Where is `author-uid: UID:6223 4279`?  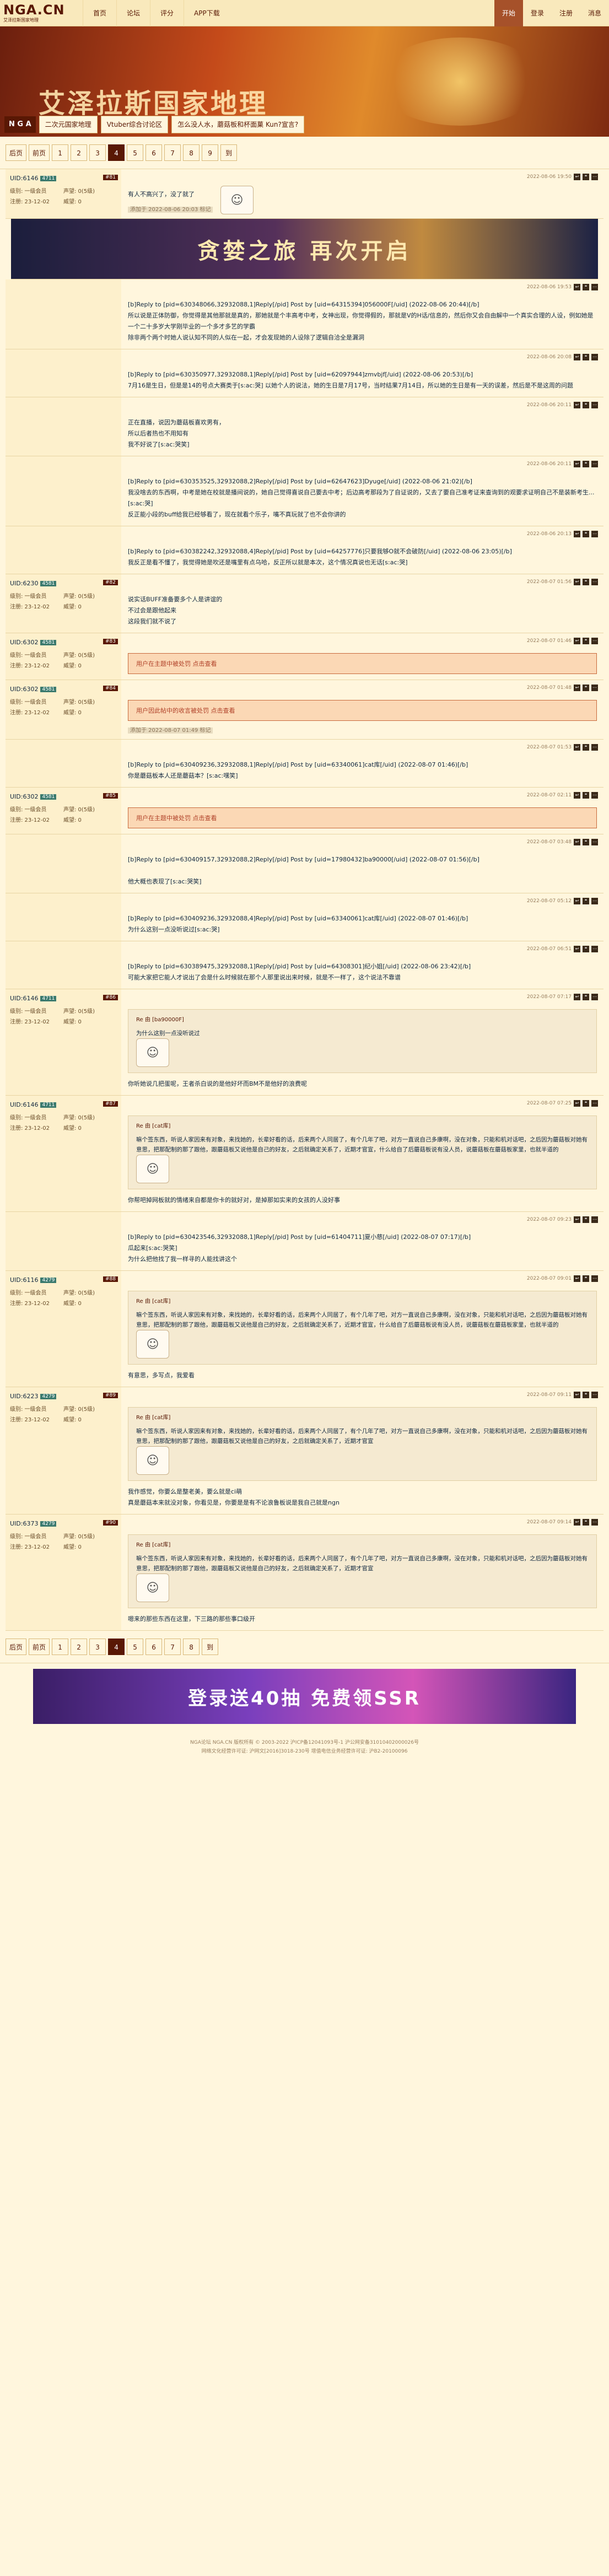
author-uid: UID:6223 4279 is located at coordinates (63, 1396).